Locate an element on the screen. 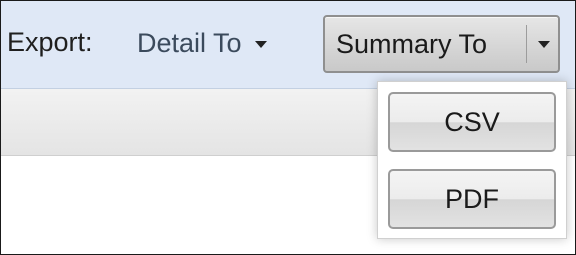  summary-to-button: Summary To is located at coordinates (441, 44).